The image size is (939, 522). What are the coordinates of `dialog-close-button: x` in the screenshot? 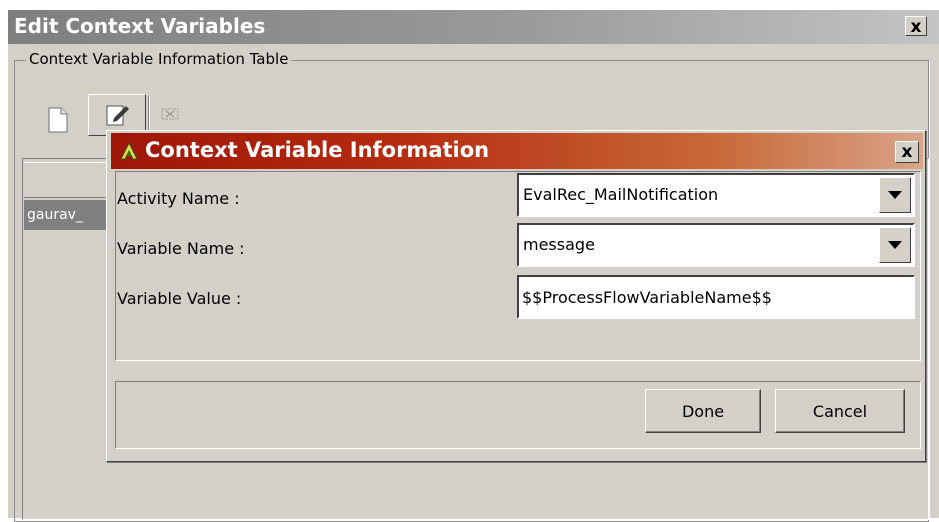 It's located at (907, 152).